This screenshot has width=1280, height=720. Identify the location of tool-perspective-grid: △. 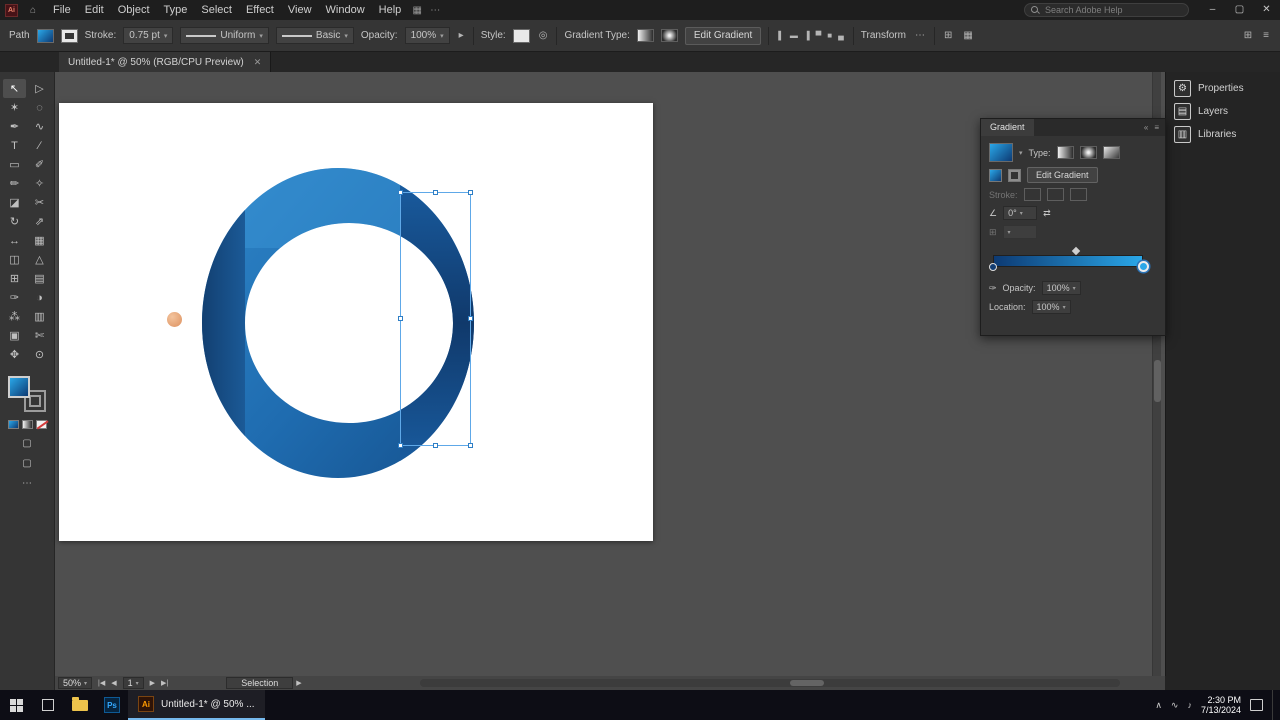
(39, 259).